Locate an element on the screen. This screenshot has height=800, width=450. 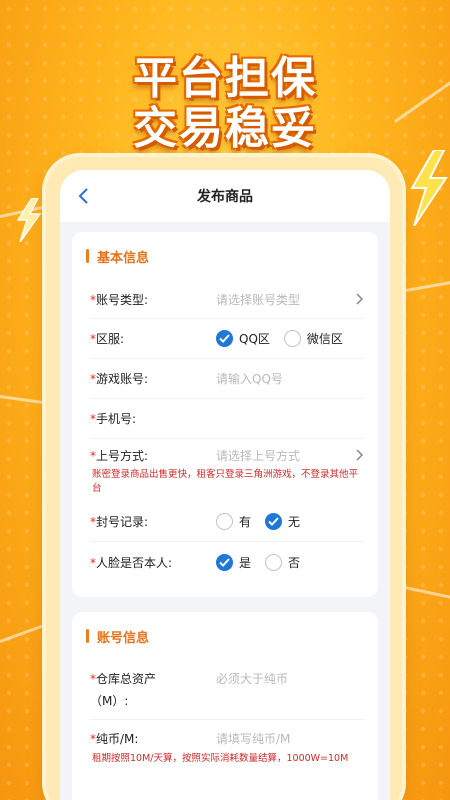
game-account-input: 请输入QQ号 is located at coordinates (249, 378).